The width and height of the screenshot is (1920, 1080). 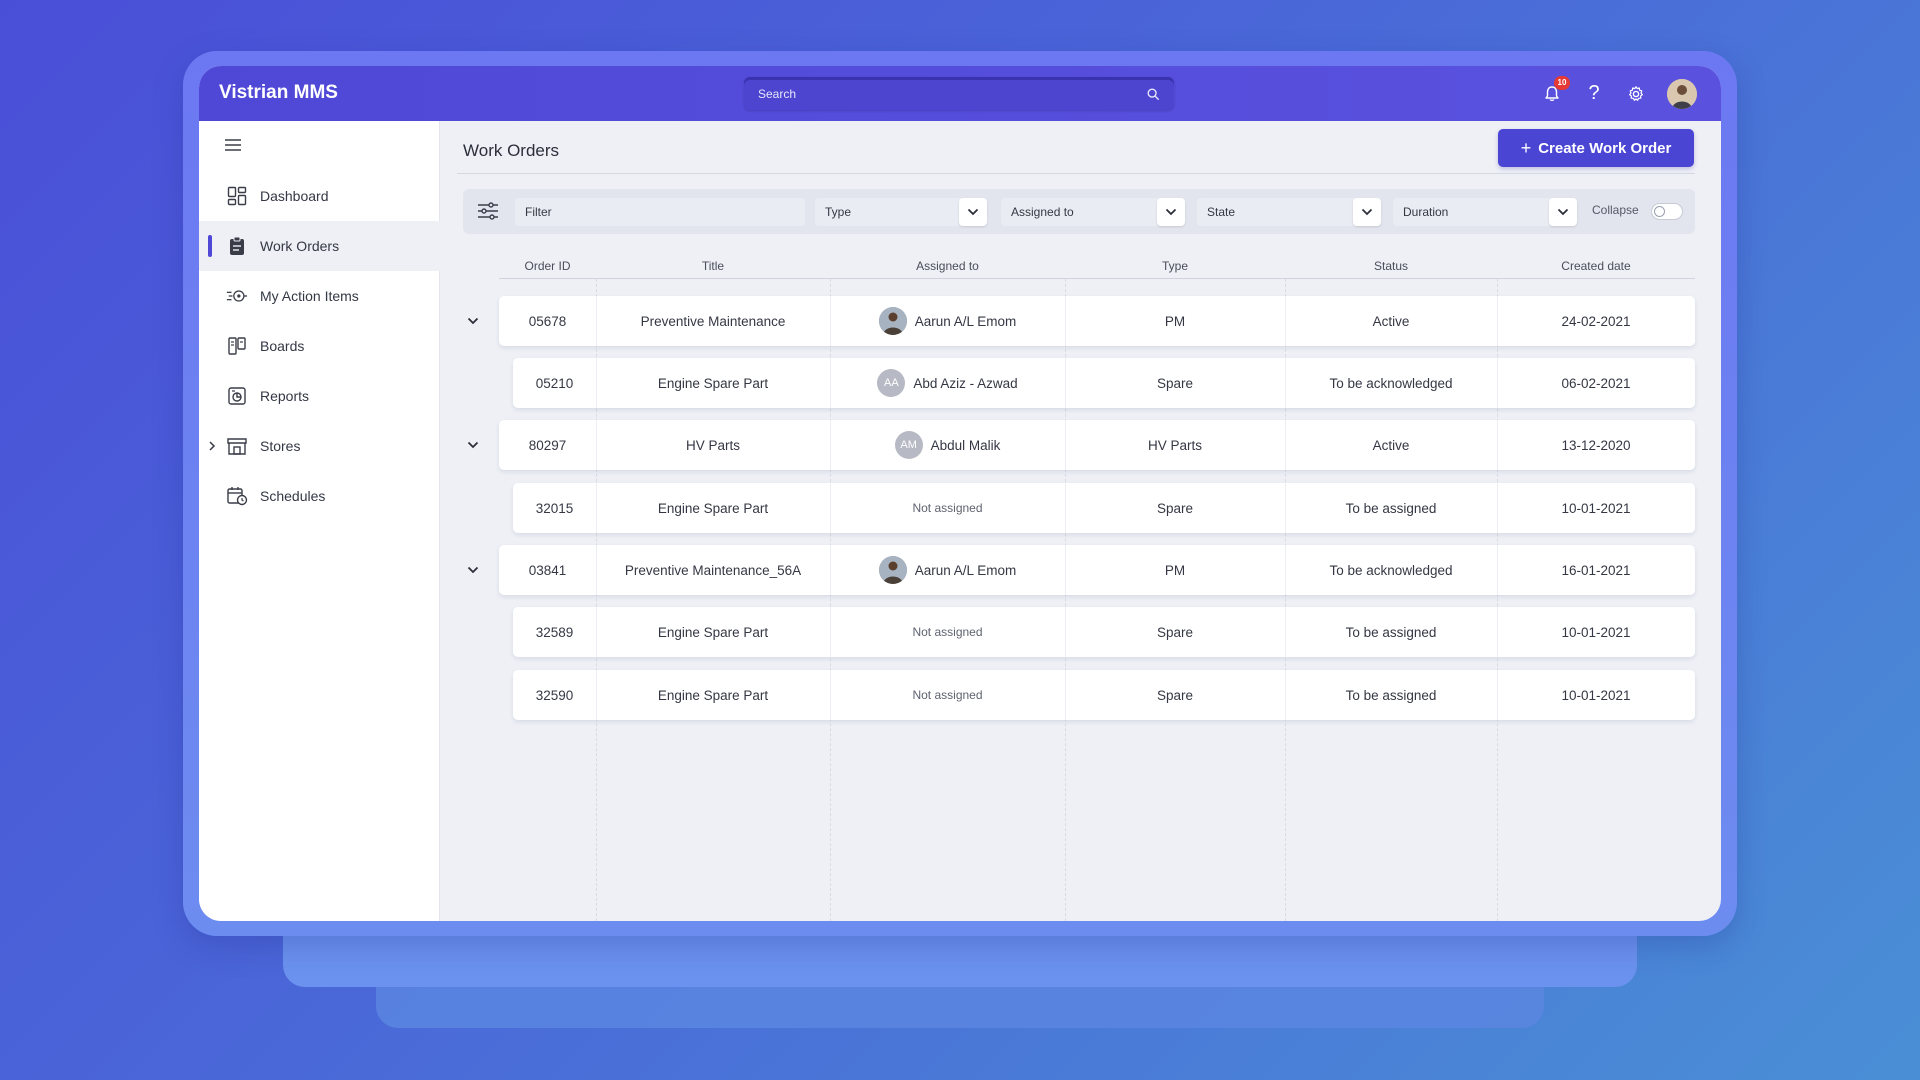 What do you see at coordinates (319, 296) in the screenshot?
I see `sidebar-item-my-action-items: My Action Items` at bounding box center [319, 296].